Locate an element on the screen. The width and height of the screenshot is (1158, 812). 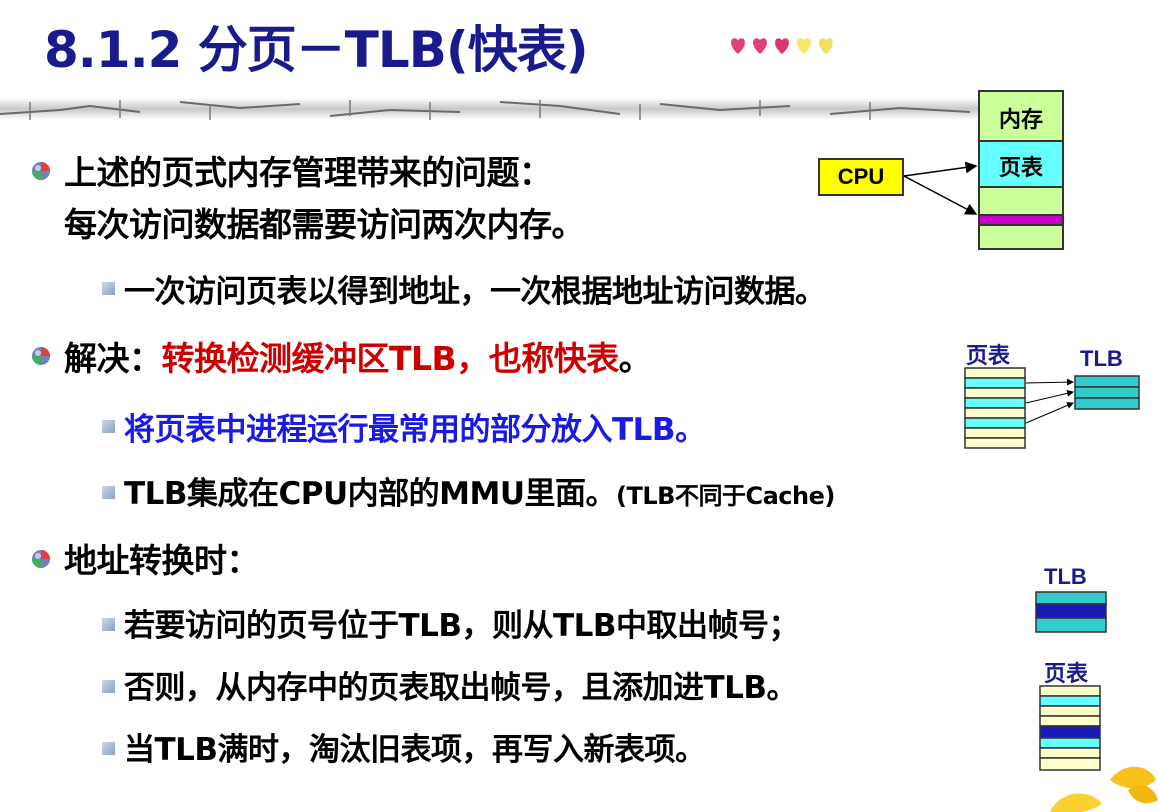
bullet-2-sub-2: TLB集成在CPU内部的MMU里面。(TLB不同于Cache) is located at coordinates (479, 490).